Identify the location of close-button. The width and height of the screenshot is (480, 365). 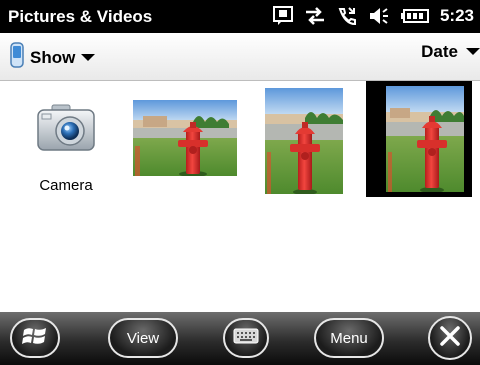
(450, 338).